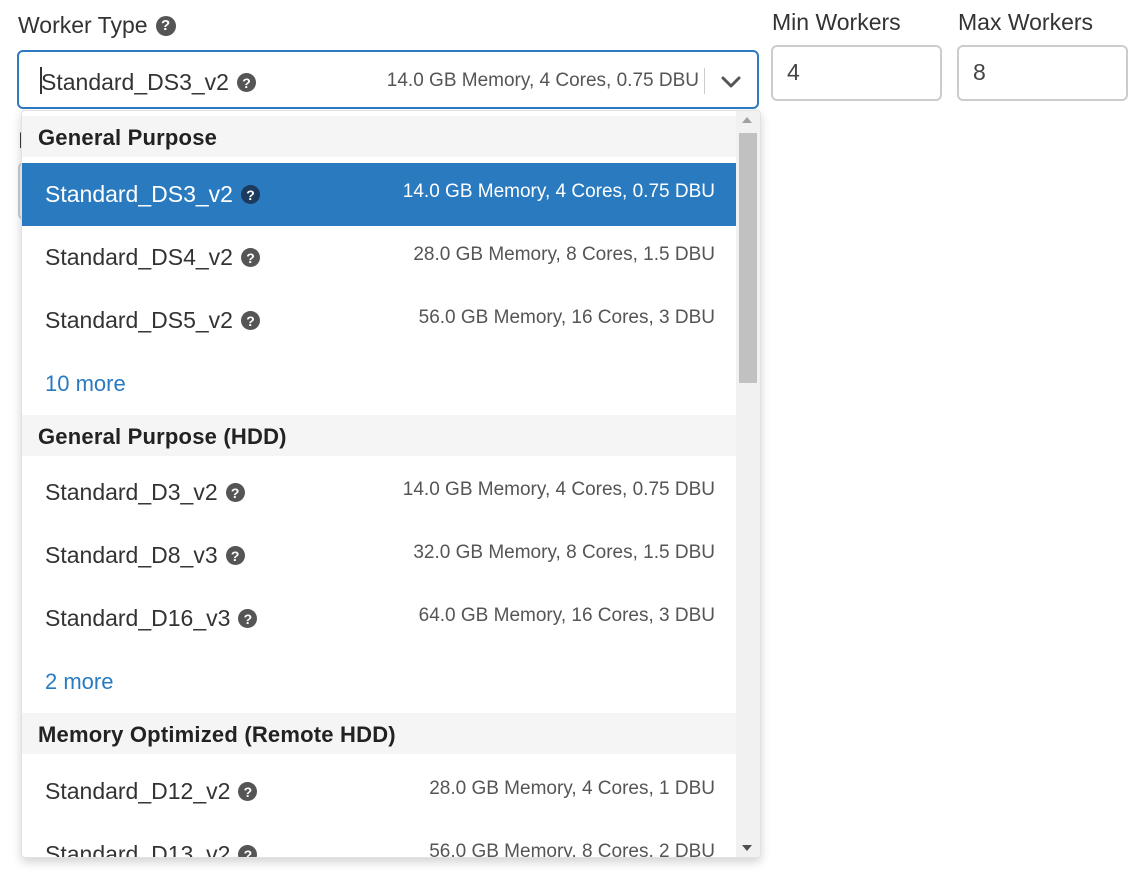  I want to click on option-specs: 32.0 GB Memory, 8 Cores, 1.5 DBU, so click(564, 552).